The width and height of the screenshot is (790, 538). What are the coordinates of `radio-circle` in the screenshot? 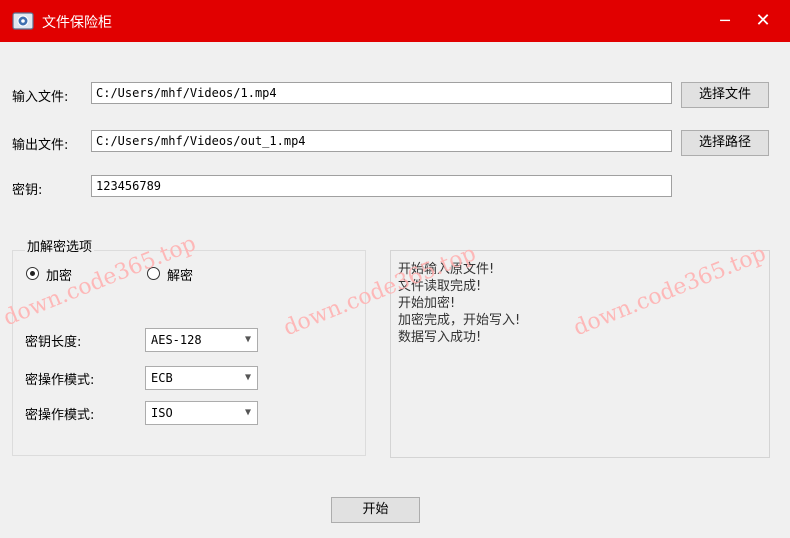 It's located at (32, 273).